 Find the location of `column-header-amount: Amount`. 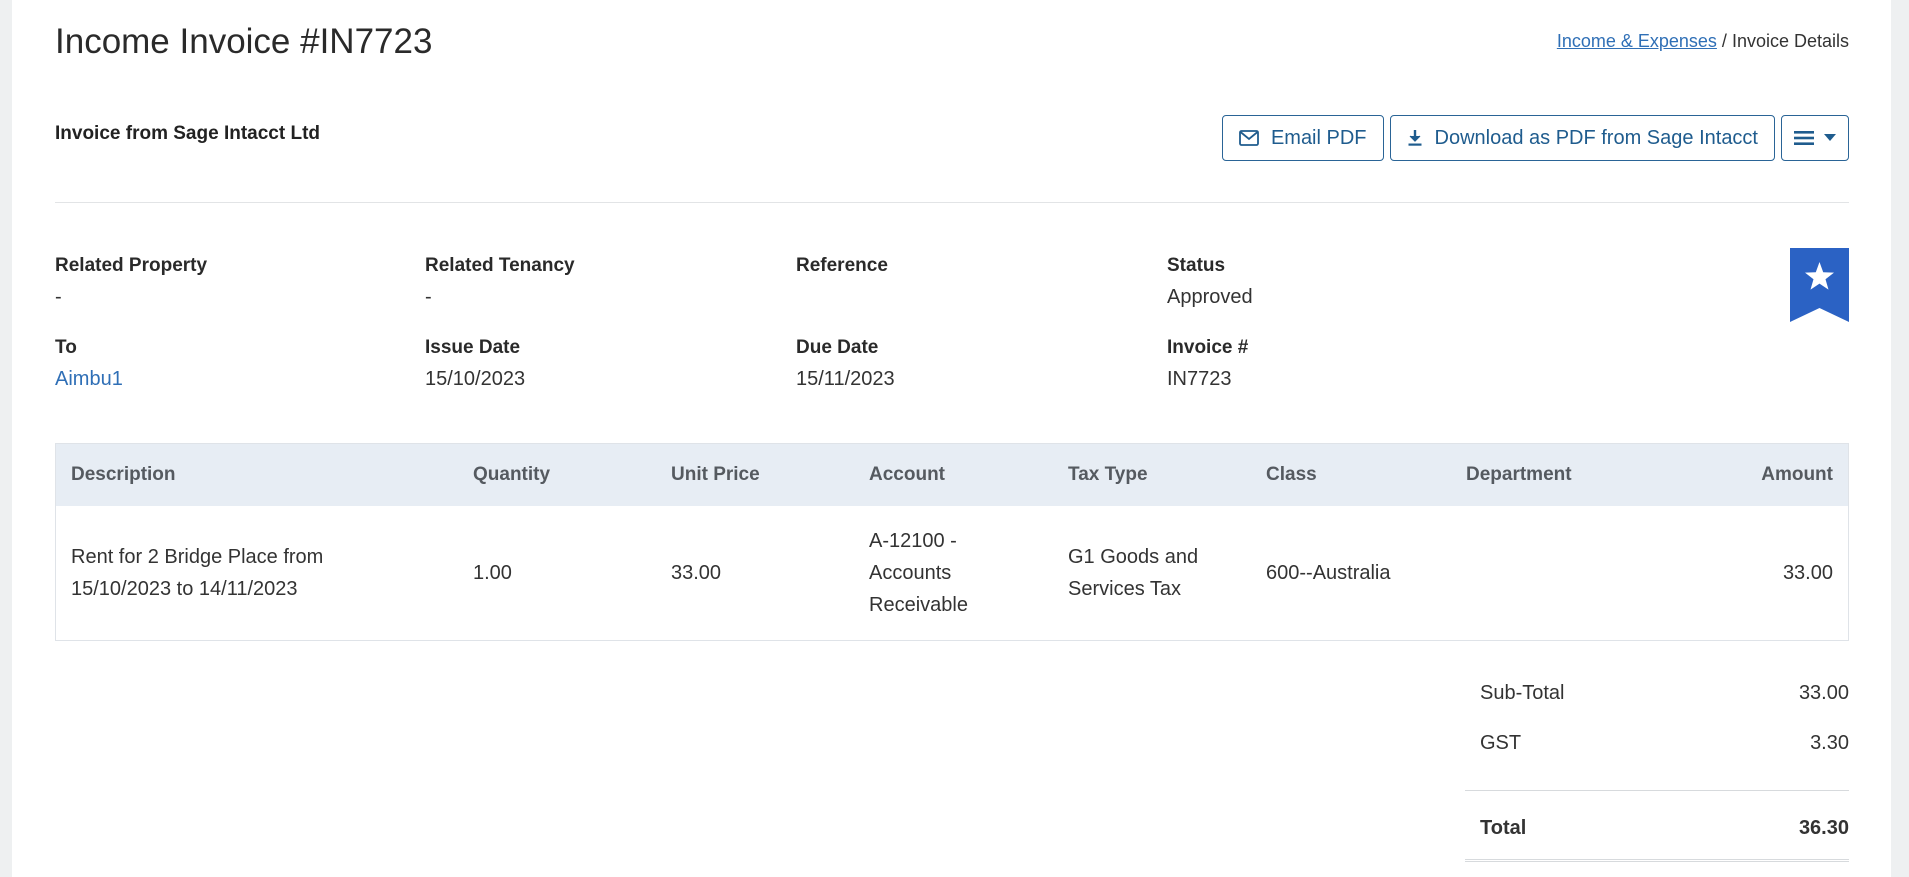

column-header-amount: Amount is located at coordinates (1797, 474).